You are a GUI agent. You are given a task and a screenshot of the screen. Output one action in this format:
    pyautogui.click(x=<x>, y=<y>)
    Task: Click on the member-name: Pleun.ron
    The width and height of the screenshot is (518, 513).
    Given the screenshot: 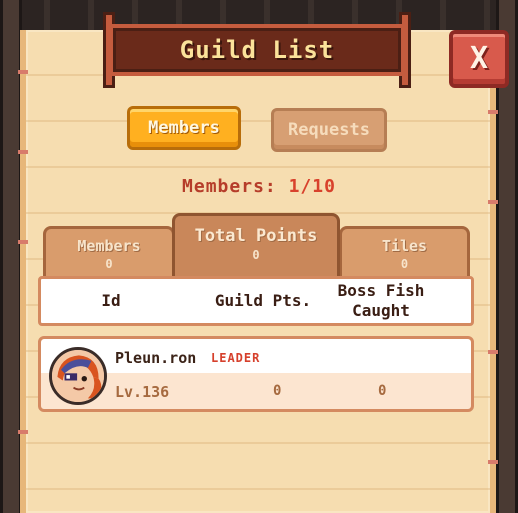 What is the action you would take?
    pyautogui.click(x=156, y=358)
    